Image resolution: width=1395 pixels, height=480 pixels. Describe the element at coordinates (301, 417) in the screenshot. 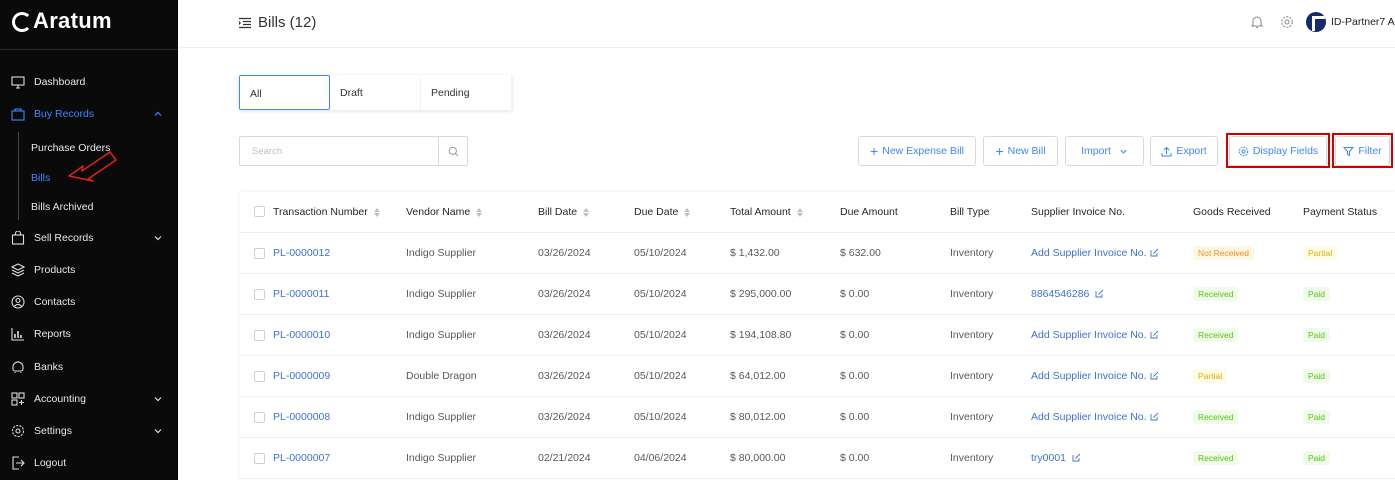

I see `transaction-link: PL-0000008` at that location.